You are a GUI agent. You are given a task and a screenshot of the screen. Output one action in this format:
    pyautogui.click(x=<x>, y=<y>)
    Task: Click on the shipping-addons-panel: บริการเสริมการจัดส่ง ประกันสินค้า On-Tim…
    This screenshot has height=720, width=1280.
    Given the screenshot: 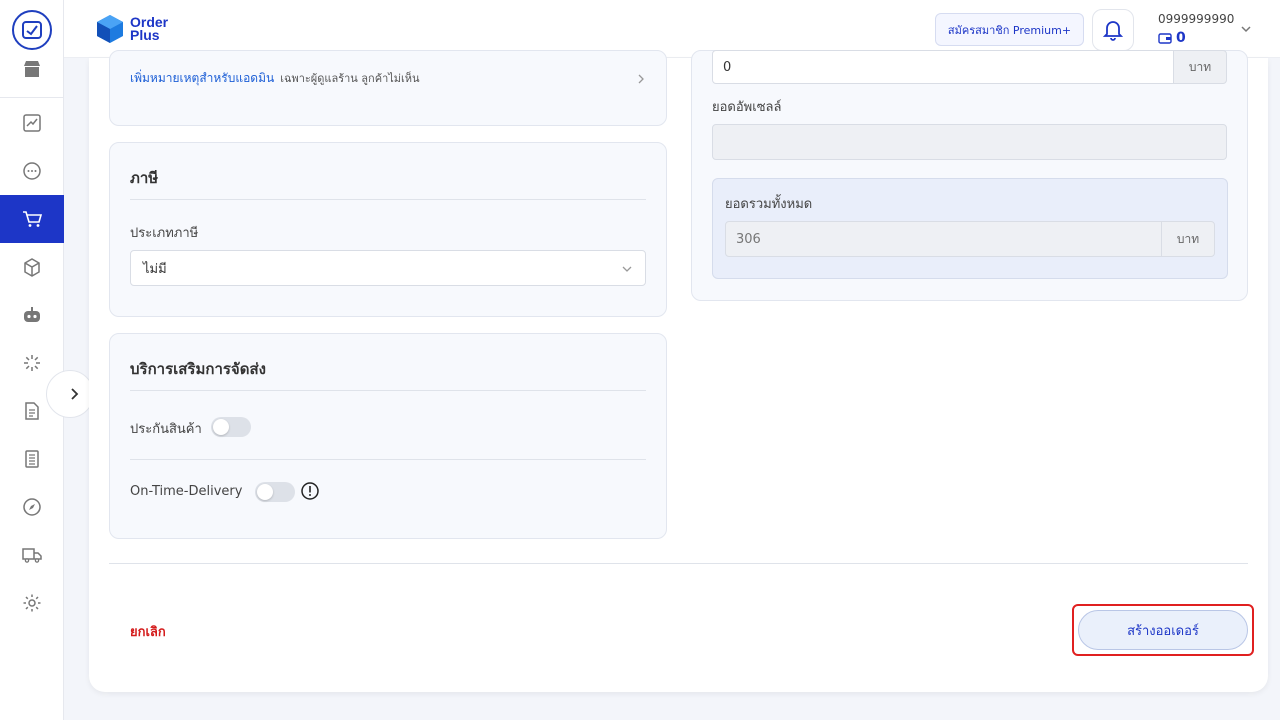 What is the action you would take?
    pyautogui.click(x=388, y=436)
    